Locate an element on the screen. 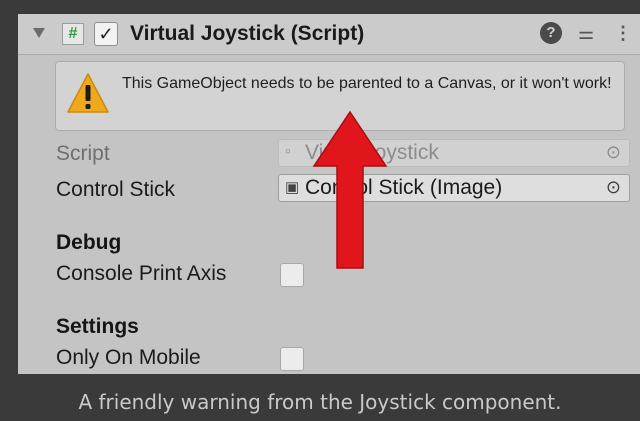 This screenshot has width=640, height=421. foldout-arrow-icon is located at coordinates (39, 33).